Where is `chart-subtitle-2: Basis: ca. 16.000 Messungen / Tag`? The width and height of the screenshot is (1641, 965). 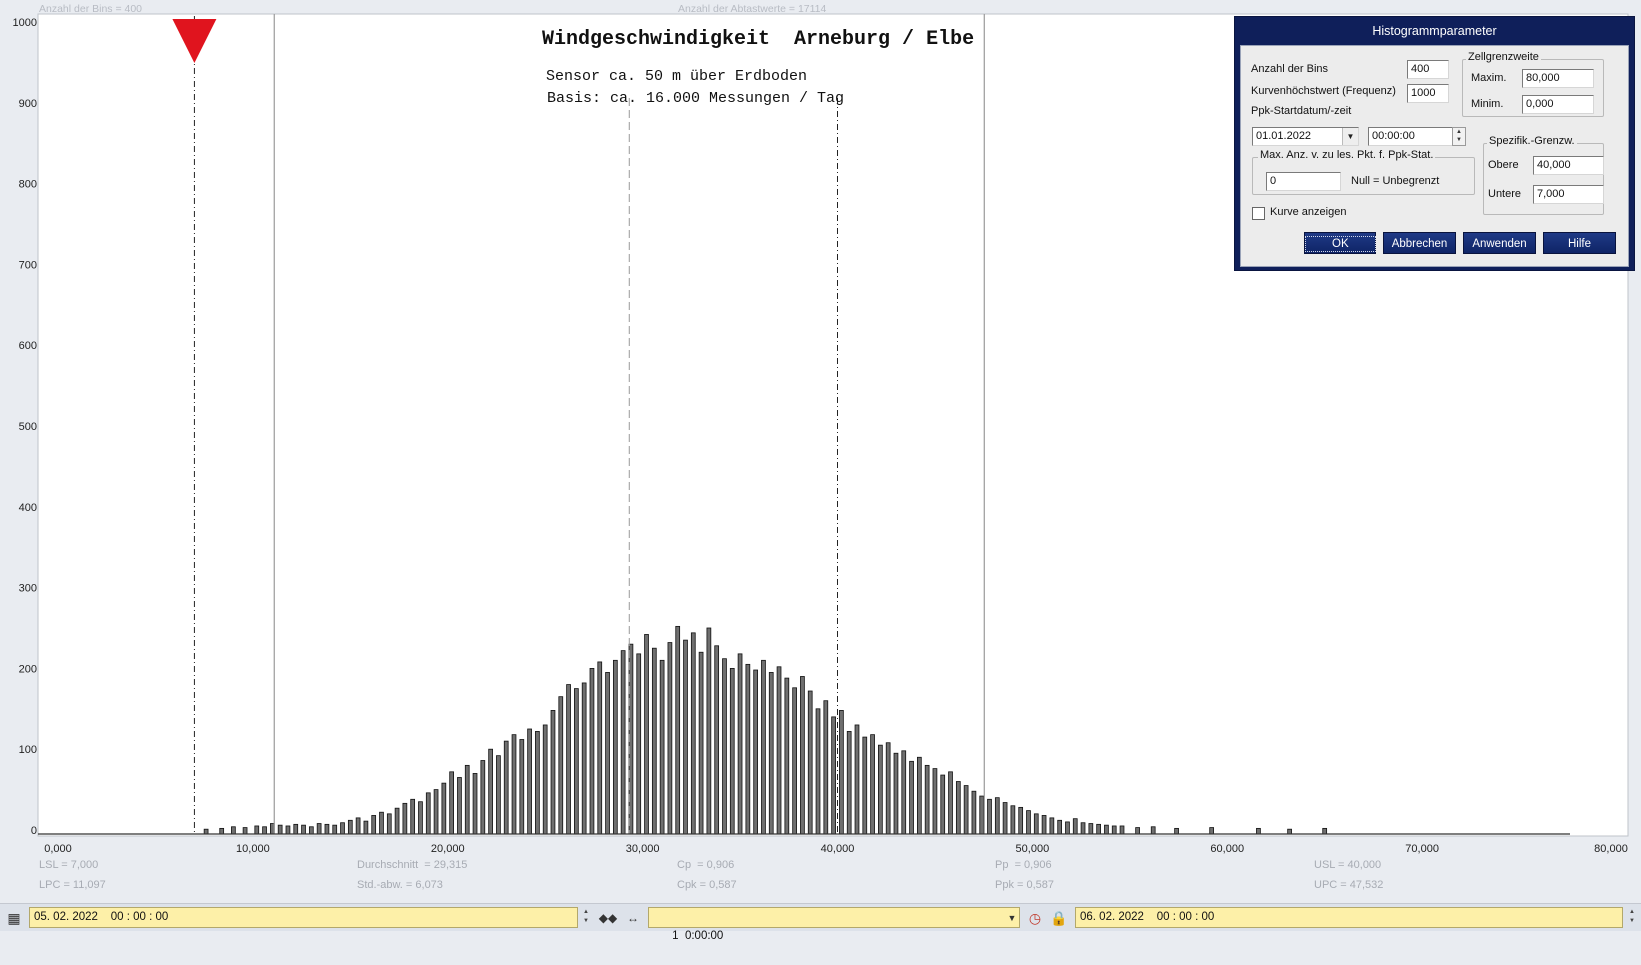
chart-subtitle-2: Basis: ca. 16.000 Messungen / Tag is located at coordinates (695, 98).